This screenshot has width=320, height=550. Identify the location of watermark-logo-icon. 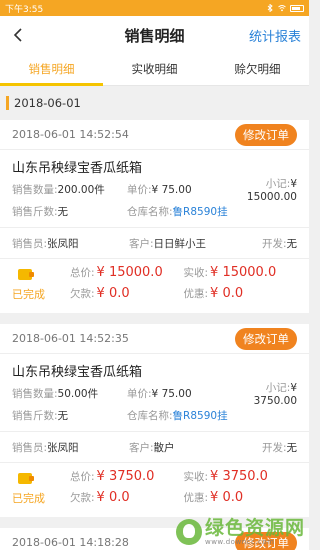
(188, 532).